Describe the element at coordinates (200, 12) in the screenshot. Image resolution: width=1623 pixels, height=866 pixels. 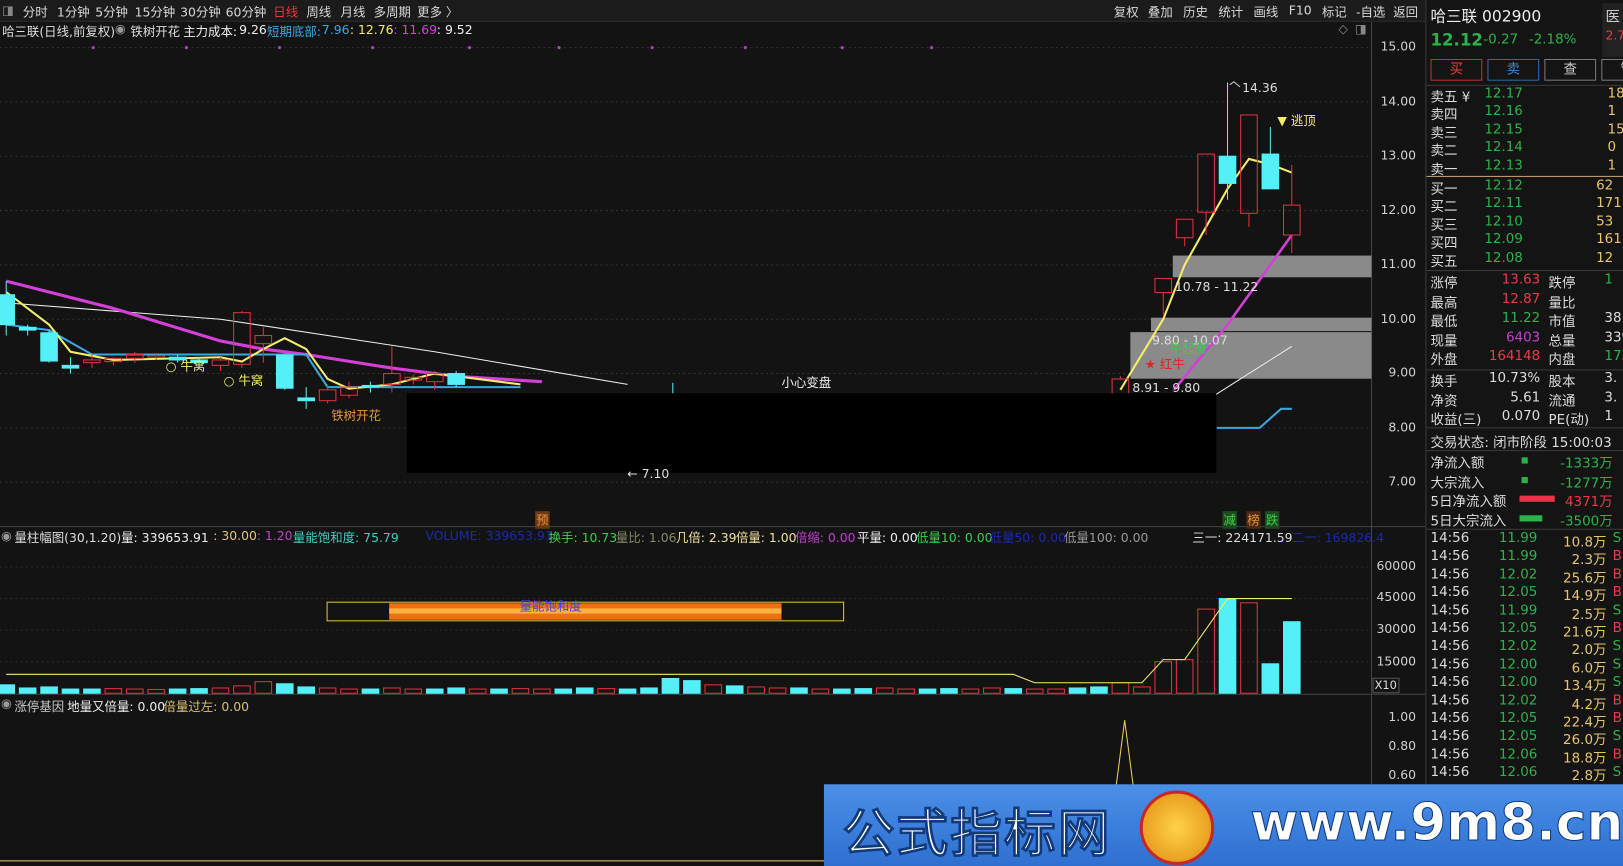
I see `tab-30min: 30分钟` at that location.